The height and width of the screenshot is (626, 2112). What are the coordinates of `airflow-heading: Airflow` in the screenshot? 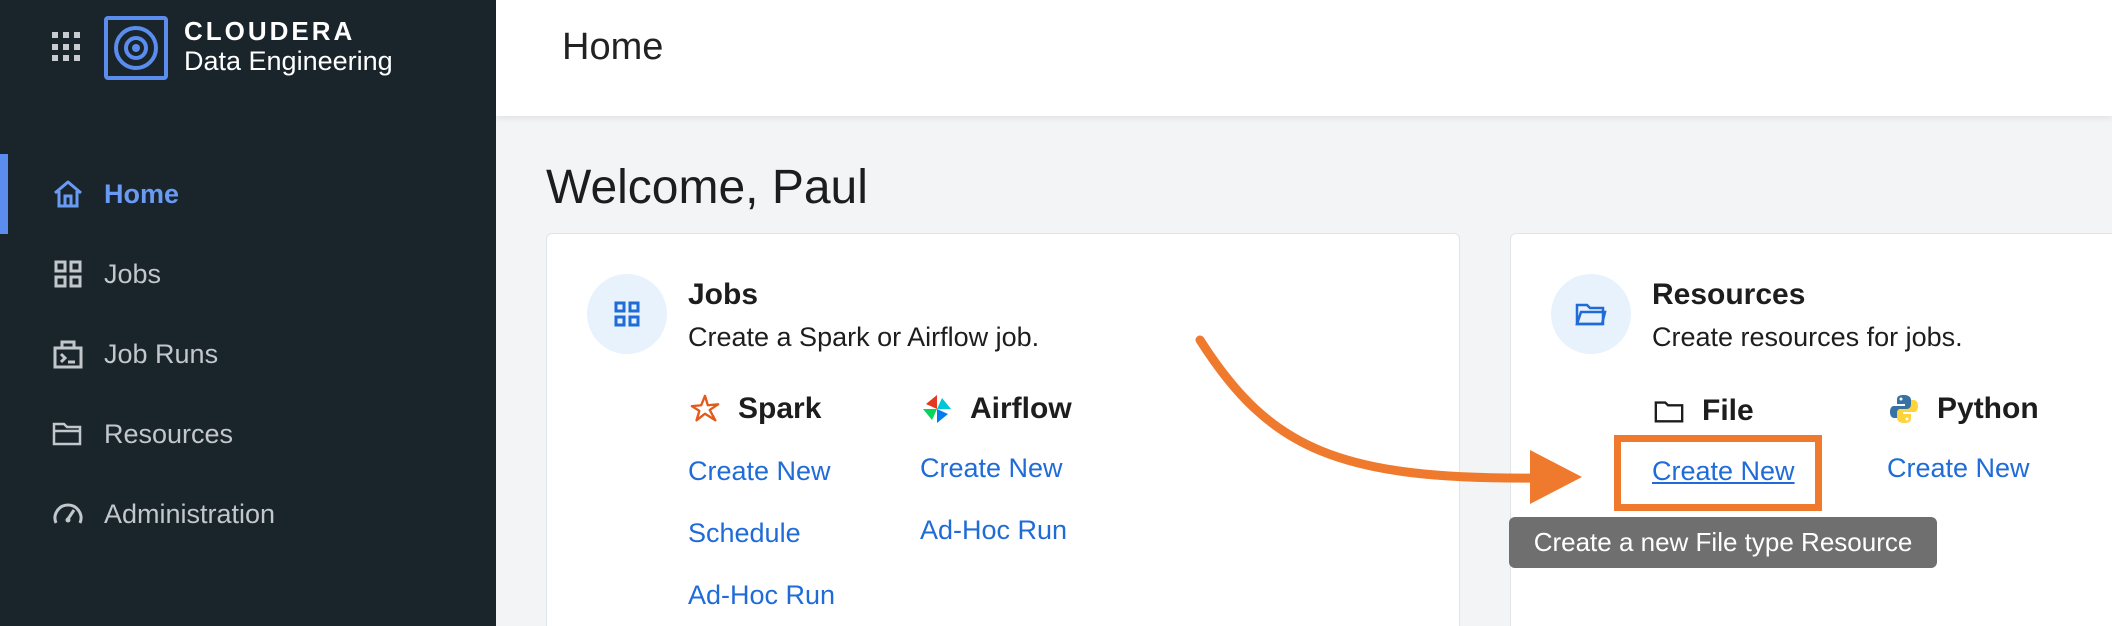 It's located at (996, 409).